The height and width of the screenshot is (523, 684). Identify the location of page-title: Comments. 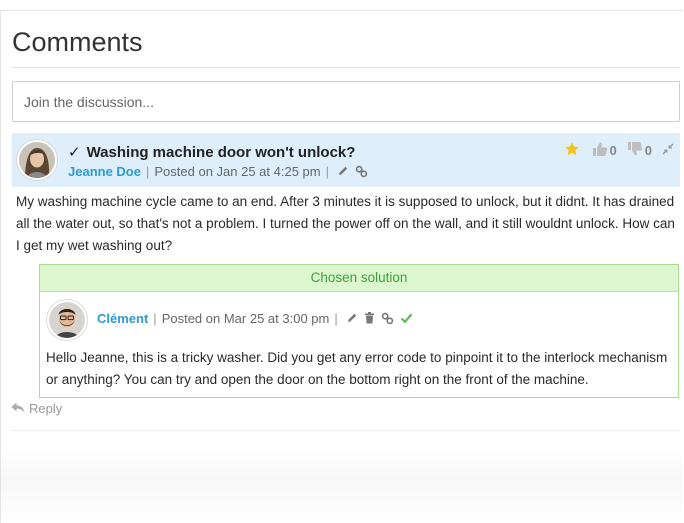
(77, 42).